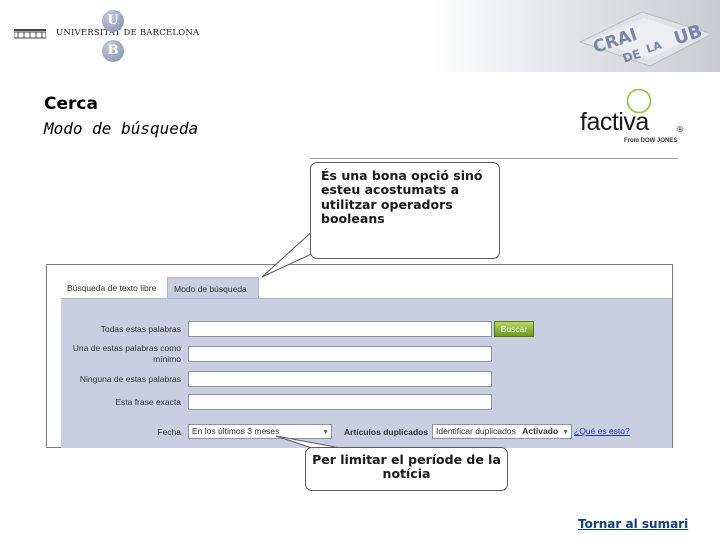 Image resolution: width=720 pixels, height=540 pixels. What do you see at coordinates (236, 431) in the screenshot?
I see `date-select-value: En los últimos 3 meses` at bounding box center [236, 431].